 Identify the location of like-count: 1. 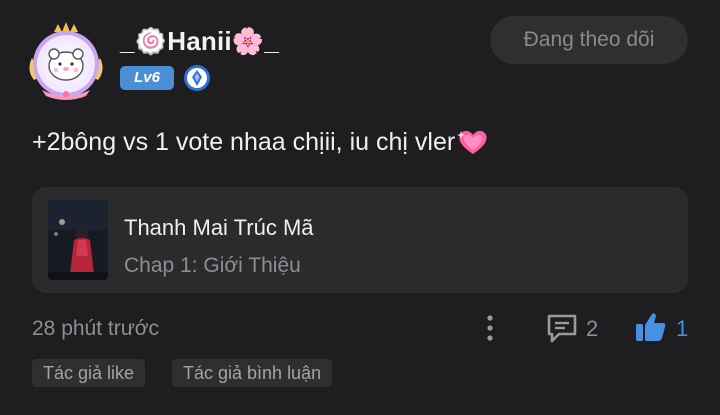
(682, 328).